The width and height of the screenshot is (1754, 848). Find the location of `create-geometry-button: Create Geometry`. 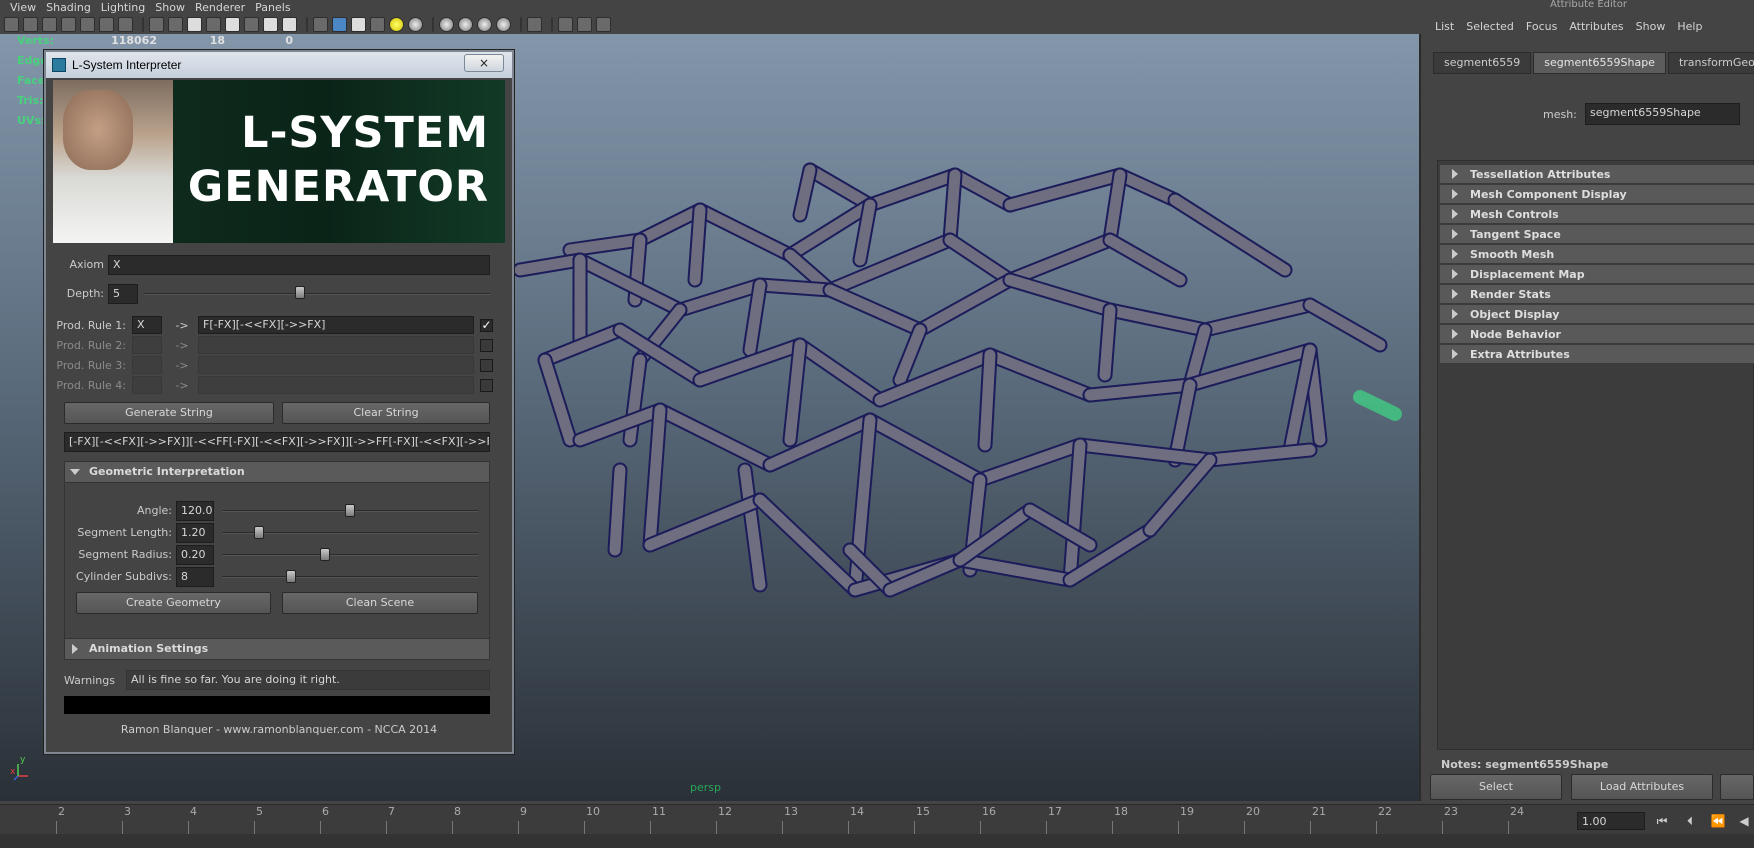

create-geometry-button: Create Geometry is located at coordinates (173, 603).